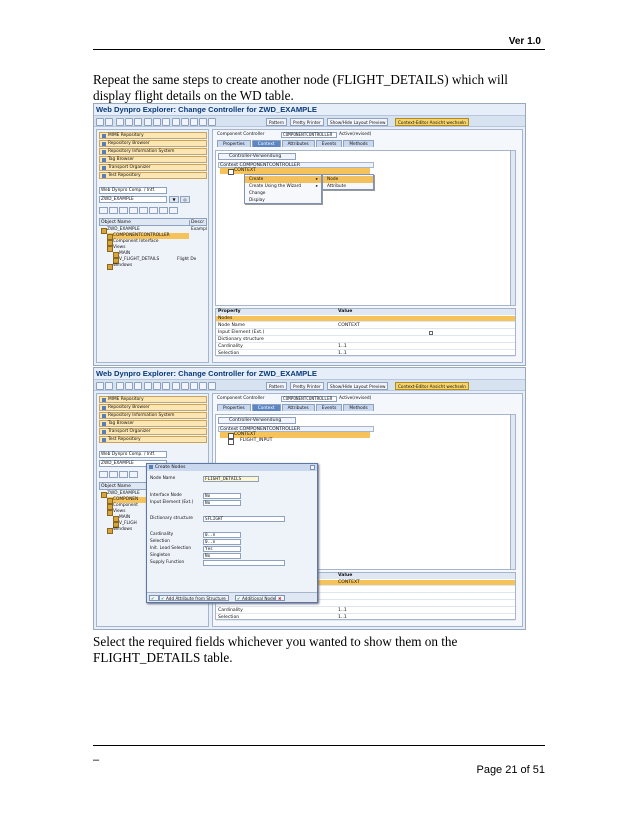 The height and width of the screenshot is (826, 638). What do you see at coordinates (133, 199) in the screenshot?
I see `object-name-input: ZWD_EXAMPLE` at bounding box center [133, 199].